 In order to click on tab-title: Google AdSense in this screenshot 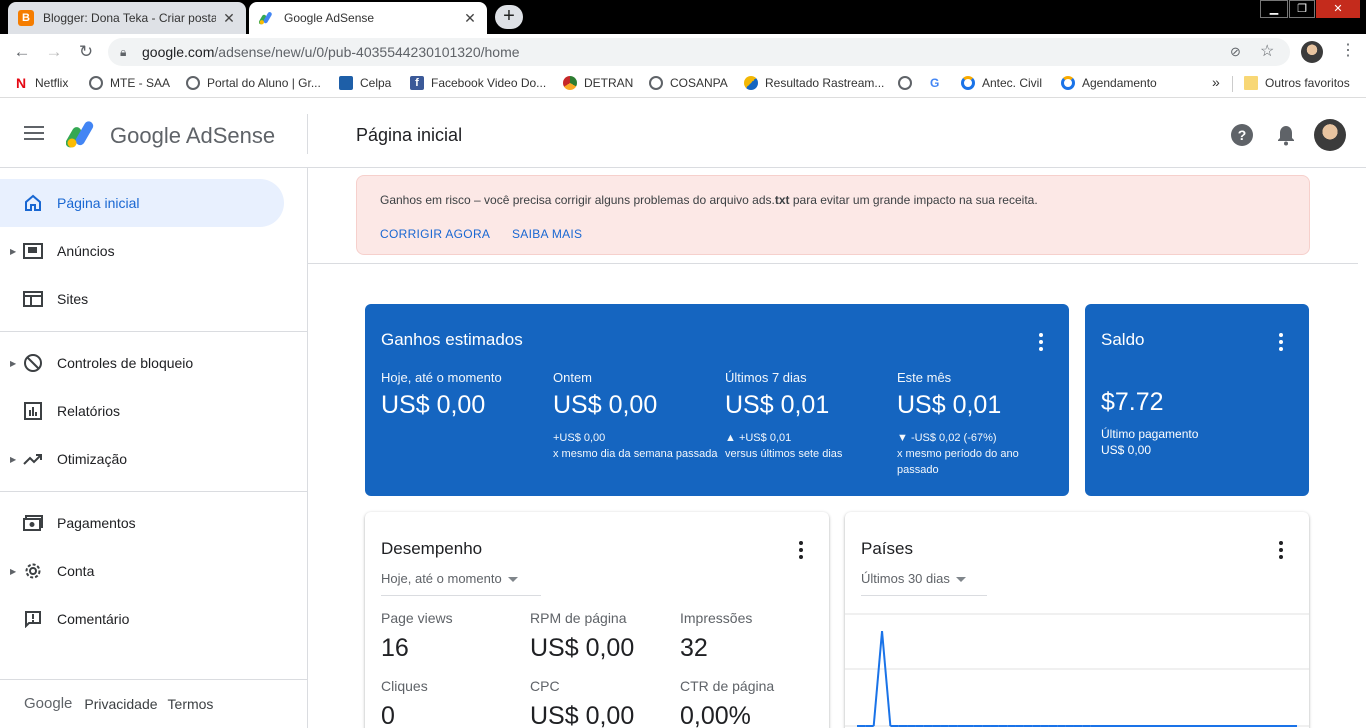, I will do `click(329, 18)`.